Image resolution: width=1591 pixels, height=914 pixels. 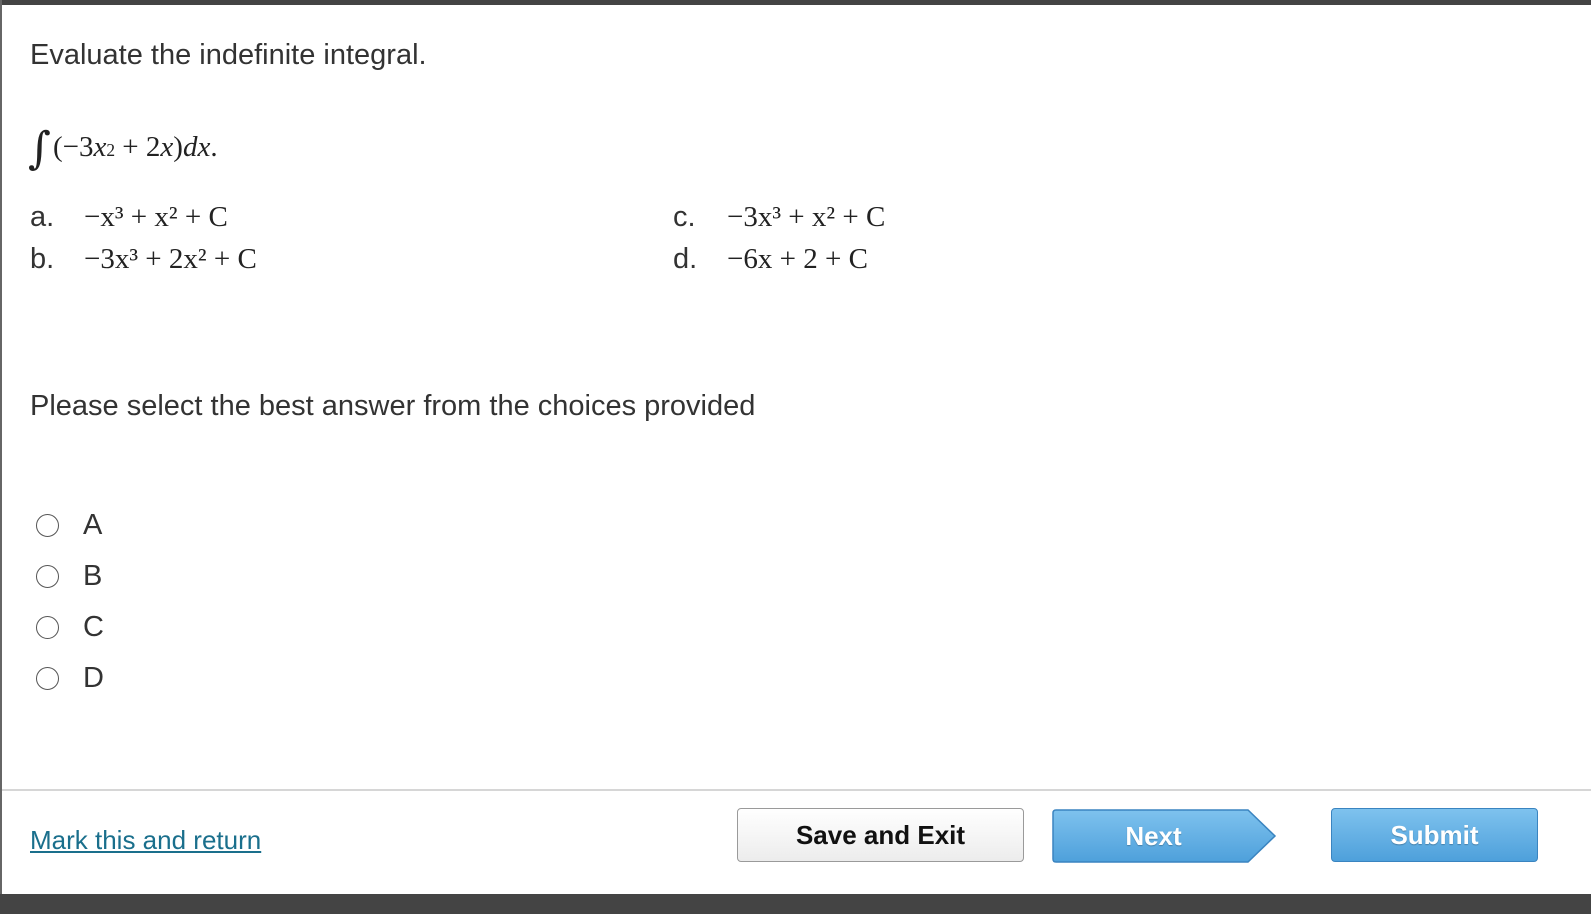 I want to click on option-a: A, so click(x=70, y=525).